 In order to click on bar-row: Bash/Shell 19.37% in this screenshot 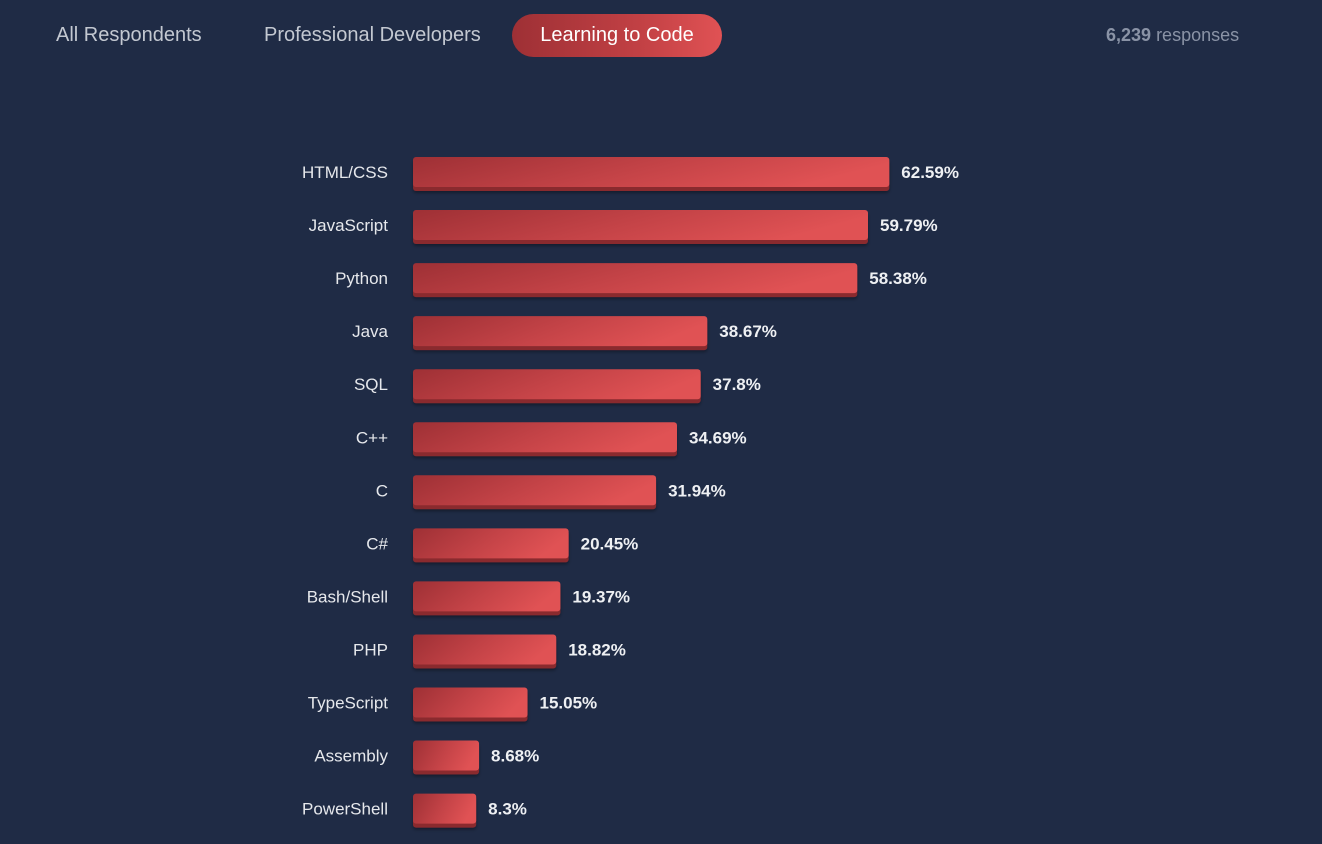, I will do `click(468, 598)`.